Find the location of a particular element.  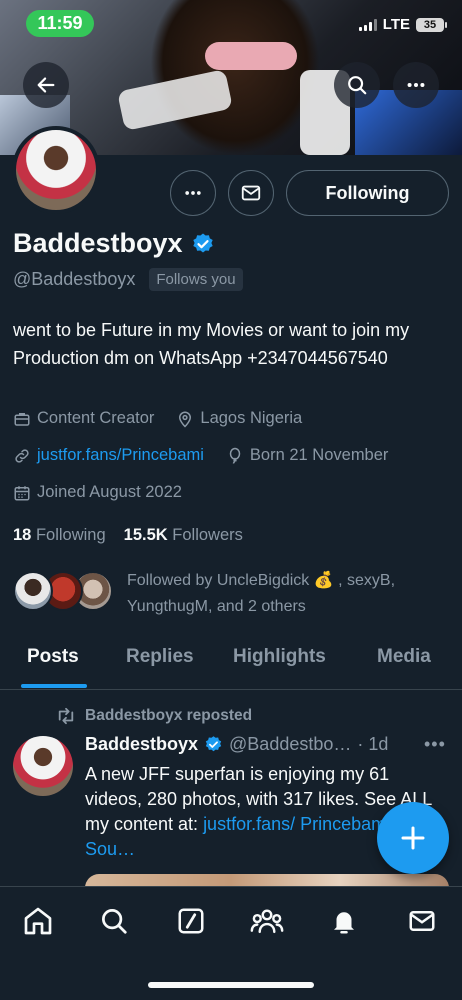

joined-item: Joined August 2022 is located at coordinates (97, 492).